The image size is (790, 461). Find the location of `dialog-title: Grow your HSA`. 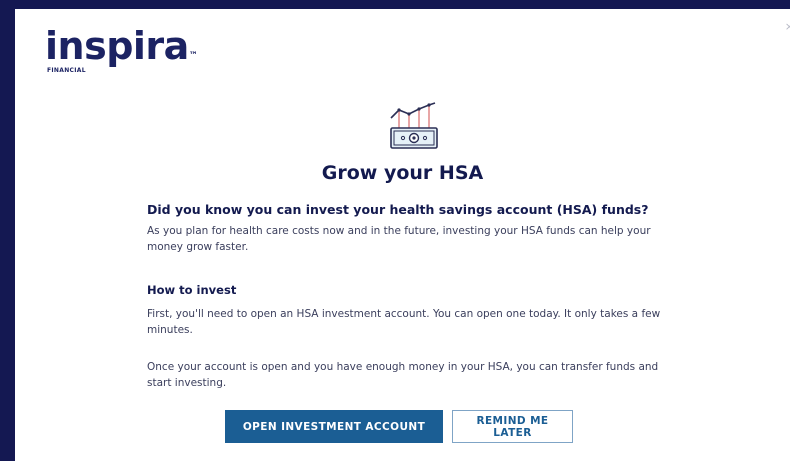

dialog-title: Grow your HSA is located at coordinates (402, 173).